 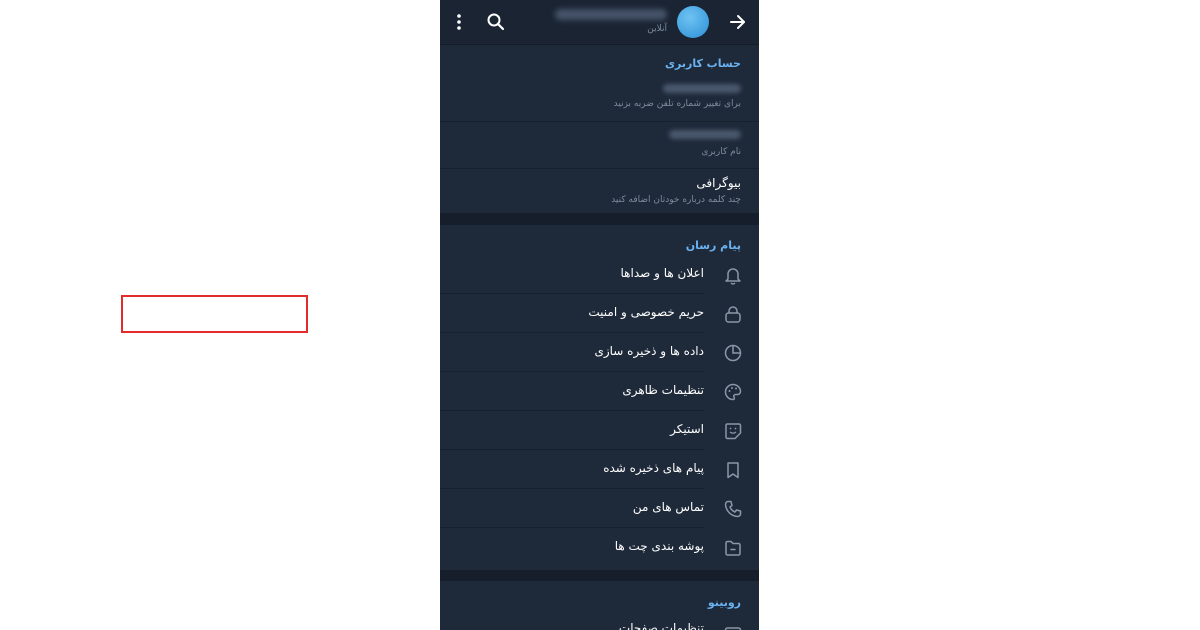 What do you see at coordinates (659, 546) in the screenshot?
I see `menu-item-label: پوشه بندی چت ها` at bounding box center [659, 546].